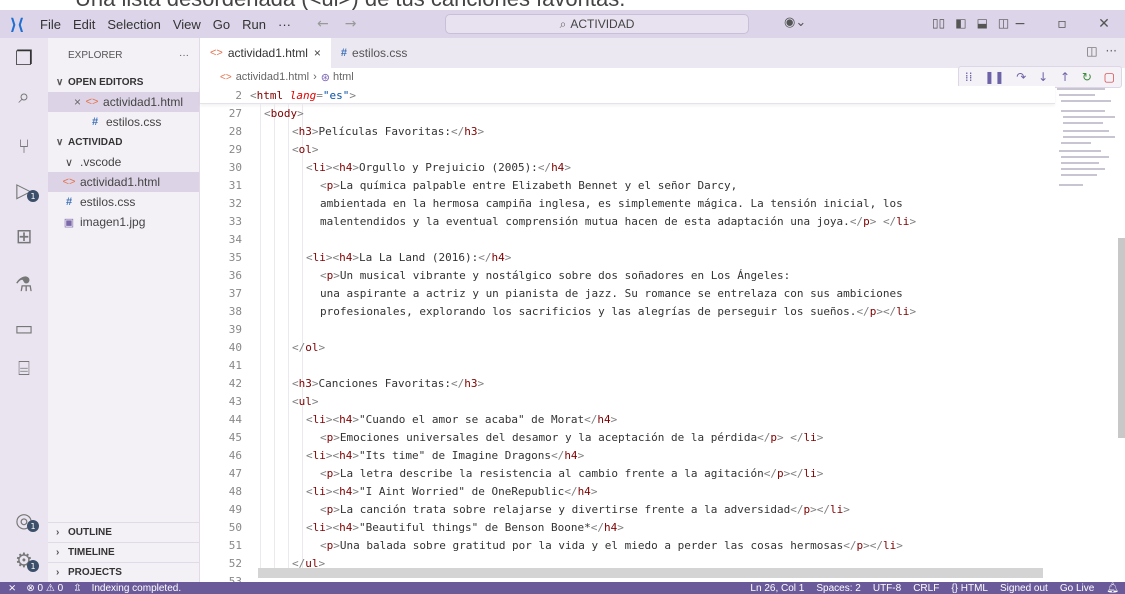  I want to click on tab-actividad1: <> actividad1.html ×, so click(265, 53).